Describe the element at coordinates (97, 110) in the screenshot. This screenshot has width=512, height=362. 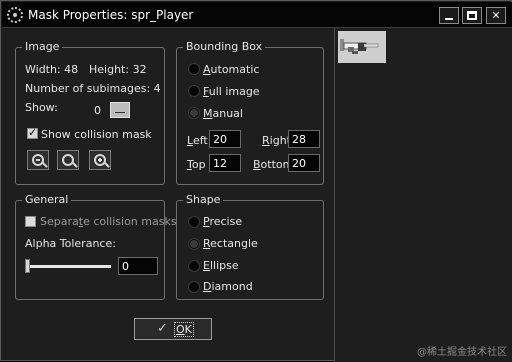
I see `show-value: 0` at that location.